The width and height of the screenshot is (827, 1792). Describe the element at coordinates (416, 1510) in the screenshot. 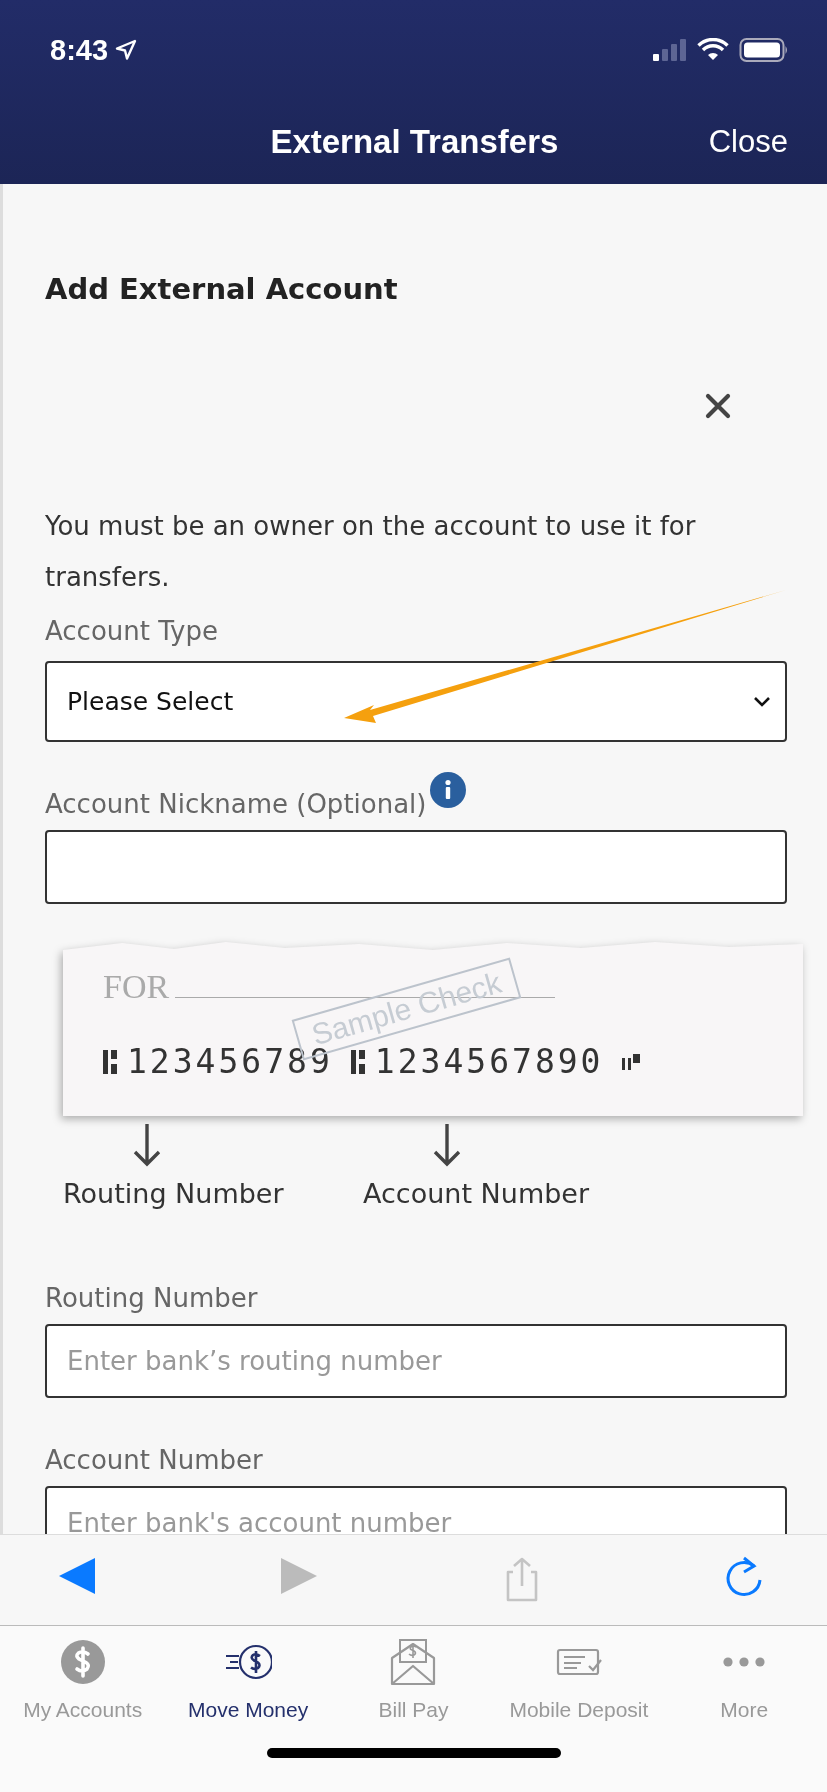

I see `text-field: Enter bank's account number` at that location.